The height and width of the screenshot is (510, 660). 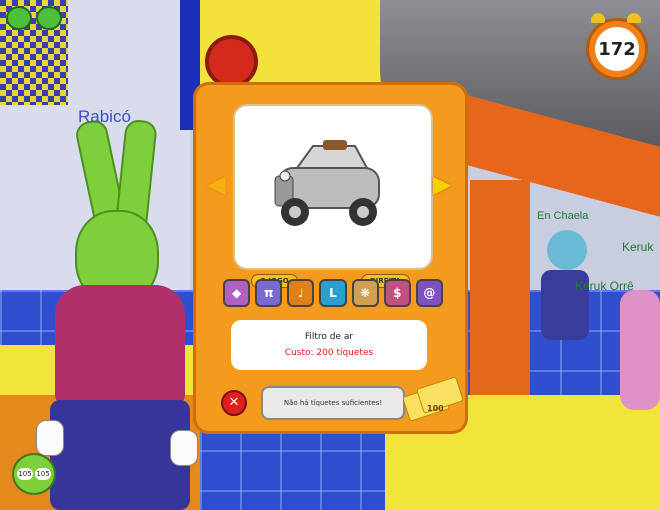 I want to click on car-icon, so click(x=327, y=183).